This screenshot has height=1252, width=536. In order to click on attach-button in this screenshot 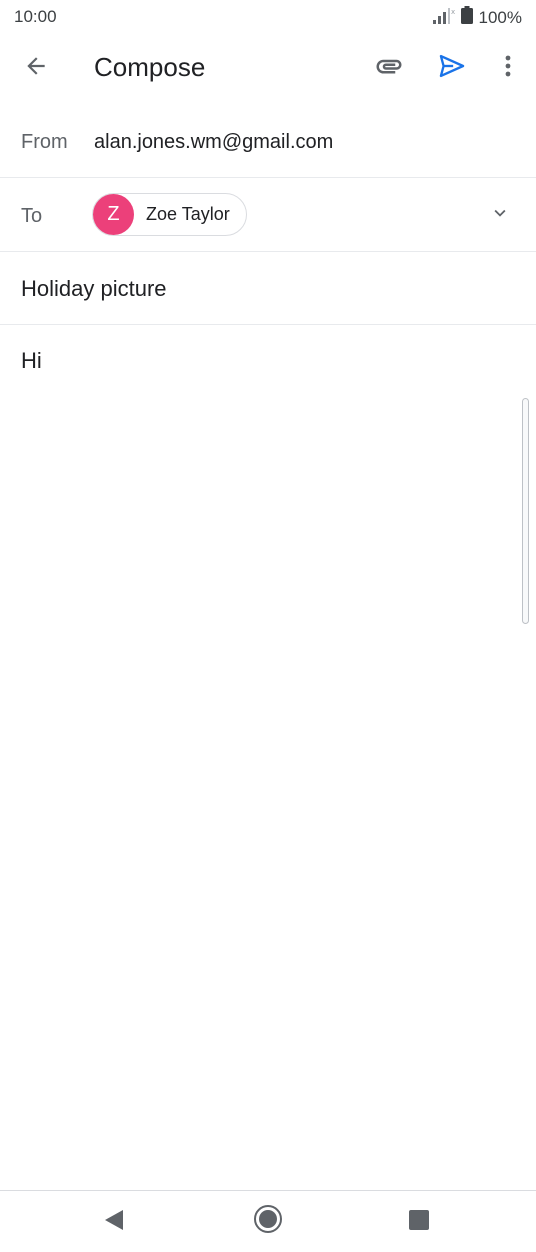, I will do `click(389, 68)`.